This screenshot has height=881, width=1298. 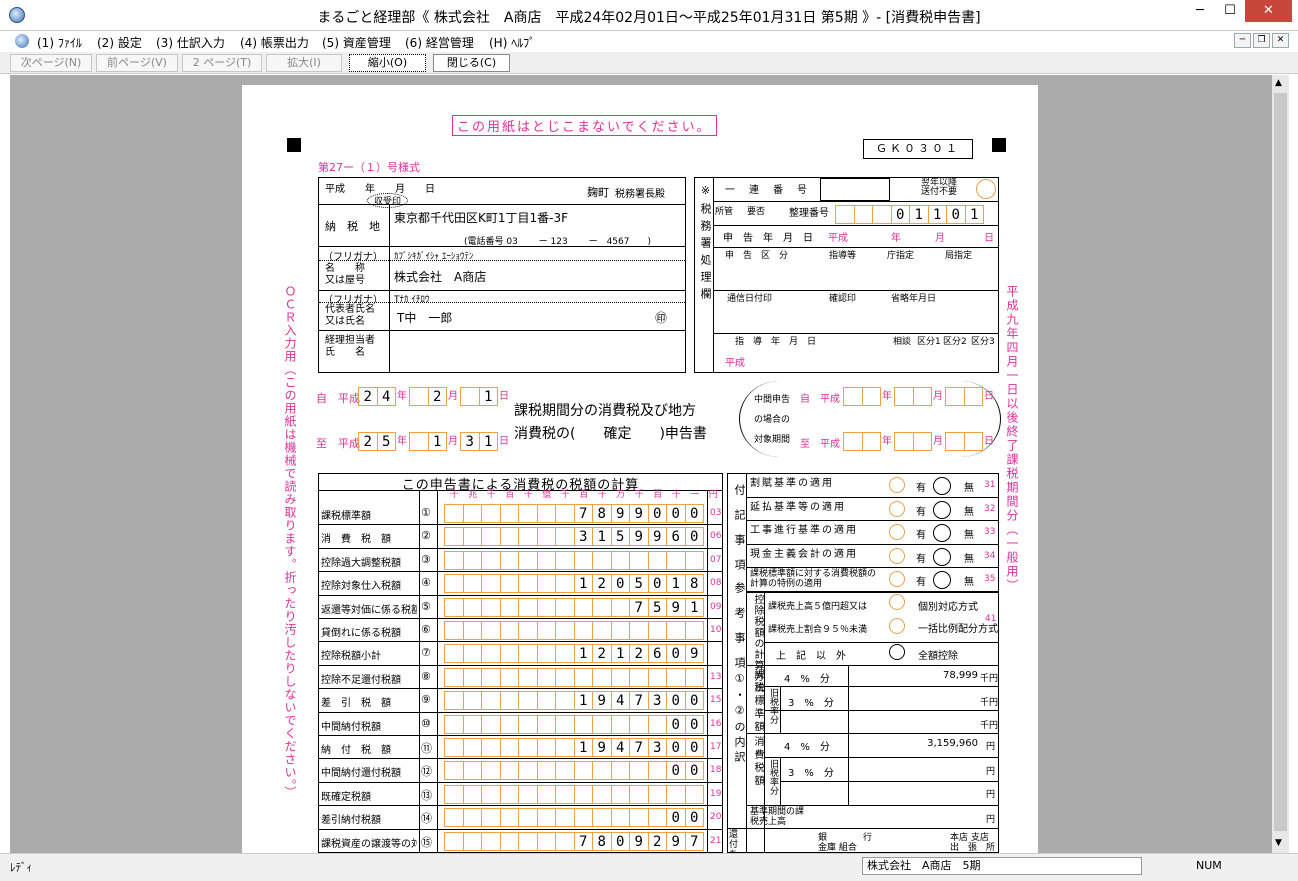 I want to click on prev-page-button: 前ページ(V), so click(x=137, y=63).